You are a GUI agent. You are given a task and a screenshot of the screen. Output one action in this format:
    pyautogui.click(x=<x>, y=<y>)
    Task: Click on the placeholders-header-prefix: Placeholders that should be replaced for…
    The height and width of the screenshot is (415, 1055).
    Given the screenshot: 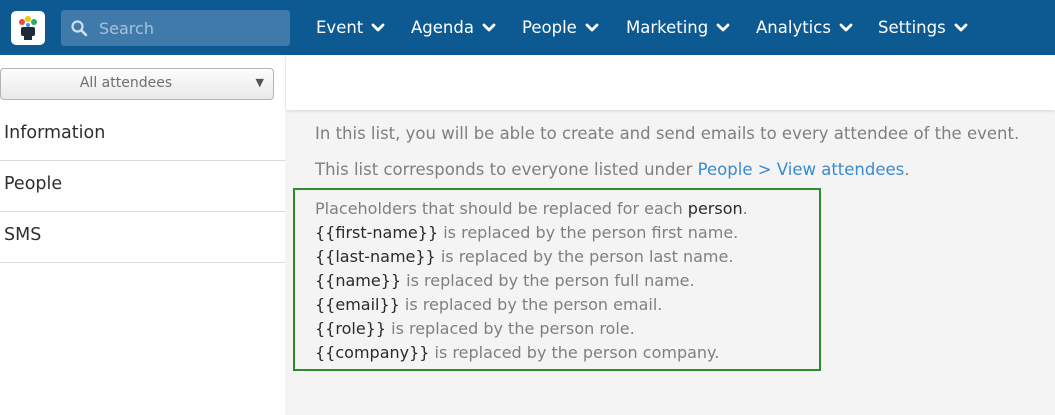 What is the action you would take?
    pyautogui.click(x=501, y=208)
    